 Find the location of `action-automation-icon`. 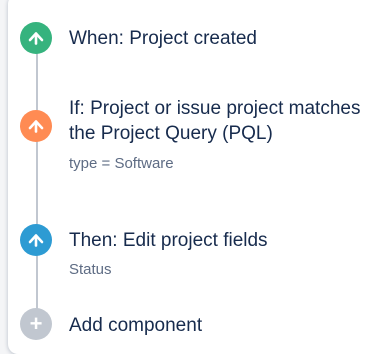

action-automation-icon is located at coordinates (36, 240).